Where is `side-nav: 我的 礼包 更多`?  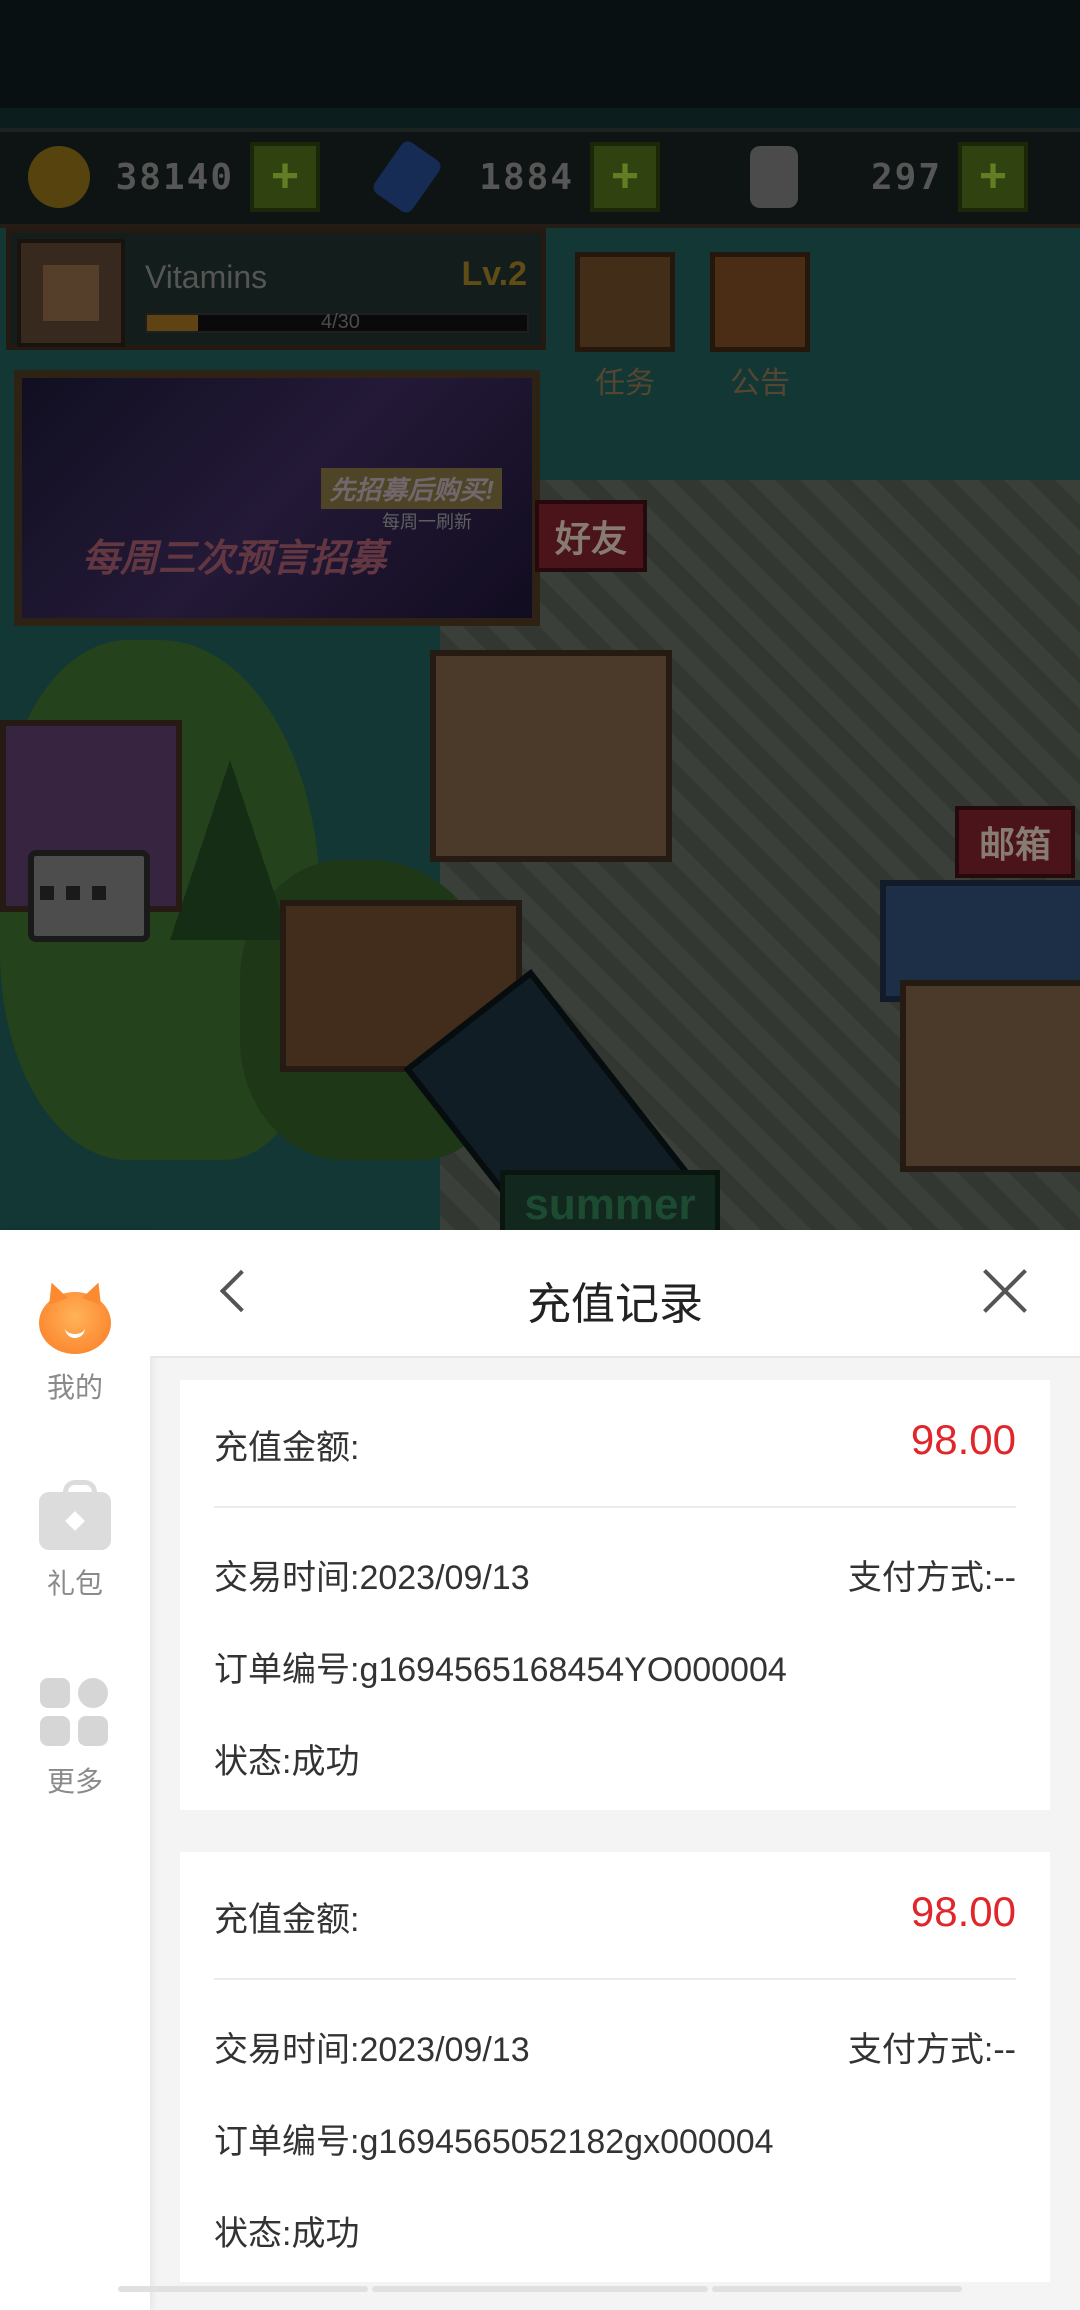
side-nav: 我的 礼包 更多 is located at coordinates (75, 1770).